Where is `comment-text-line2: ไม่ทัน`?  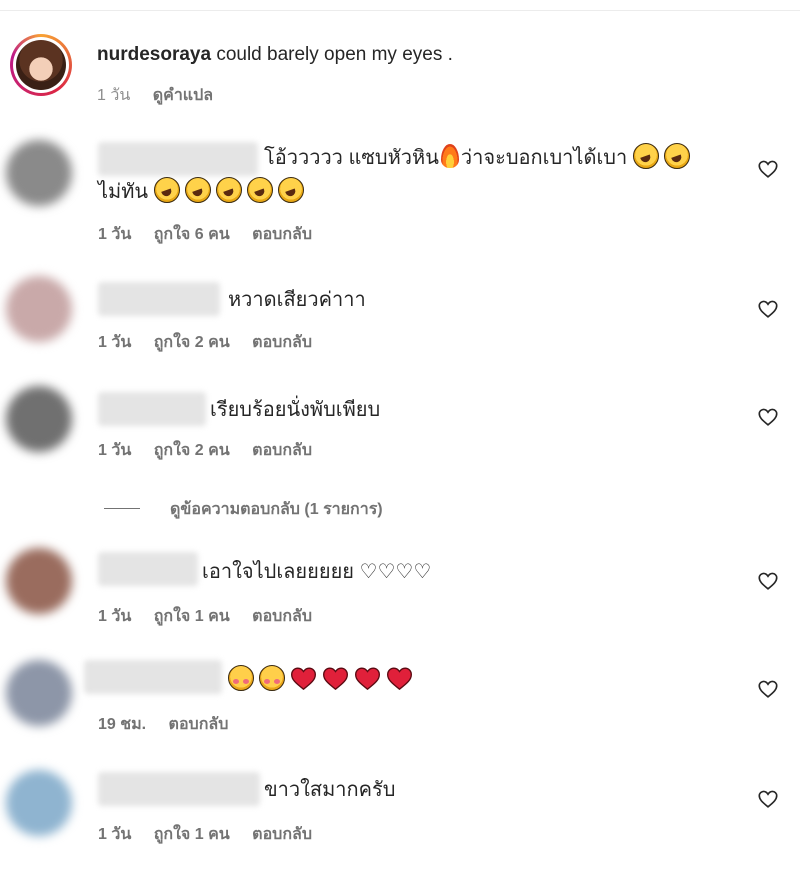 comment-text-line2: ไม่ทัน is located at coordinates (203, 192).